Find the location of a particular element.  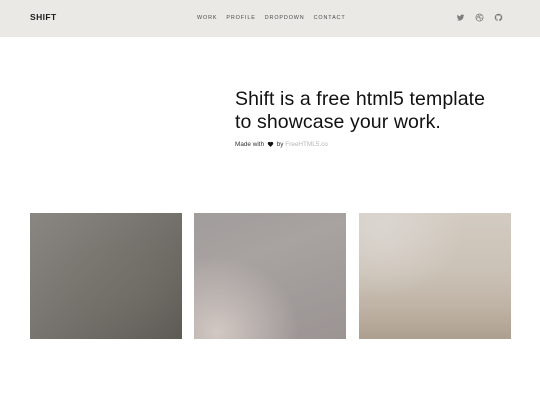

brand-logo: SHIFT is located at coordinates (43, 17).